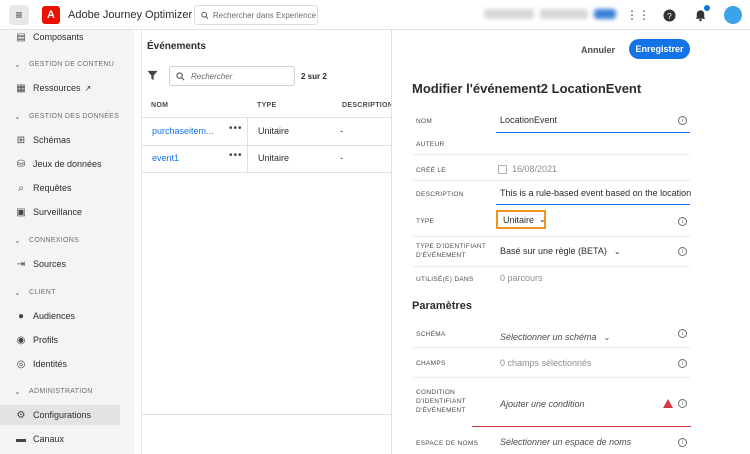 This screenshot has width=750, height=454. What do you see at coordinates (205, 15) in the screenshot?
I see `search-icon` at bounding box center [205, 15].